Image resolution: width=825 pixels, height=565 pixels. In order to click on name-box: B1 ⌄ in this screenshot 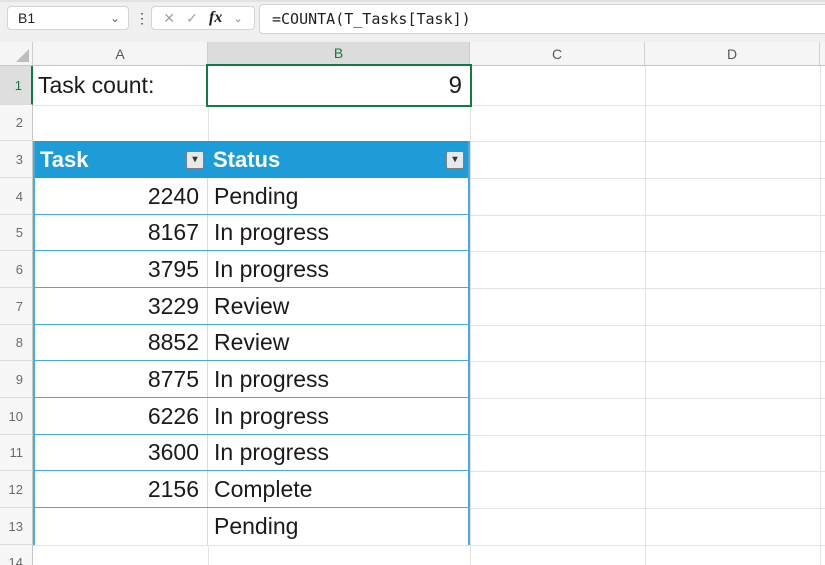, I will do `click(68, 18)`.